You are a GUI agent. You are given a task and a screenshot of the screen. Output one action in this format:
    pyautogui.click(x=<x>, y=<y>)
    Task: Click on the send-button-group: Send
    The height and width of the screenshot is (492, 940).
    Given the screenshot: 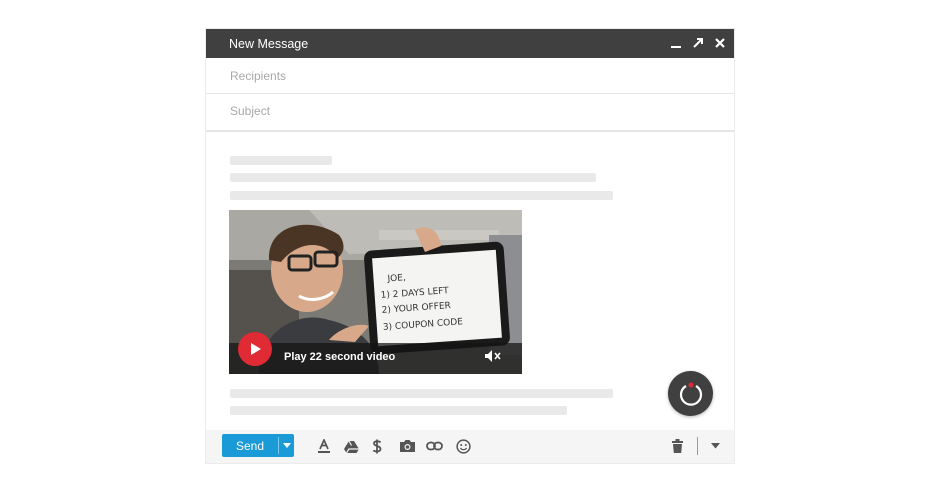 What is the action you would take?
    pyautogui.click(x=258, y=445)
    